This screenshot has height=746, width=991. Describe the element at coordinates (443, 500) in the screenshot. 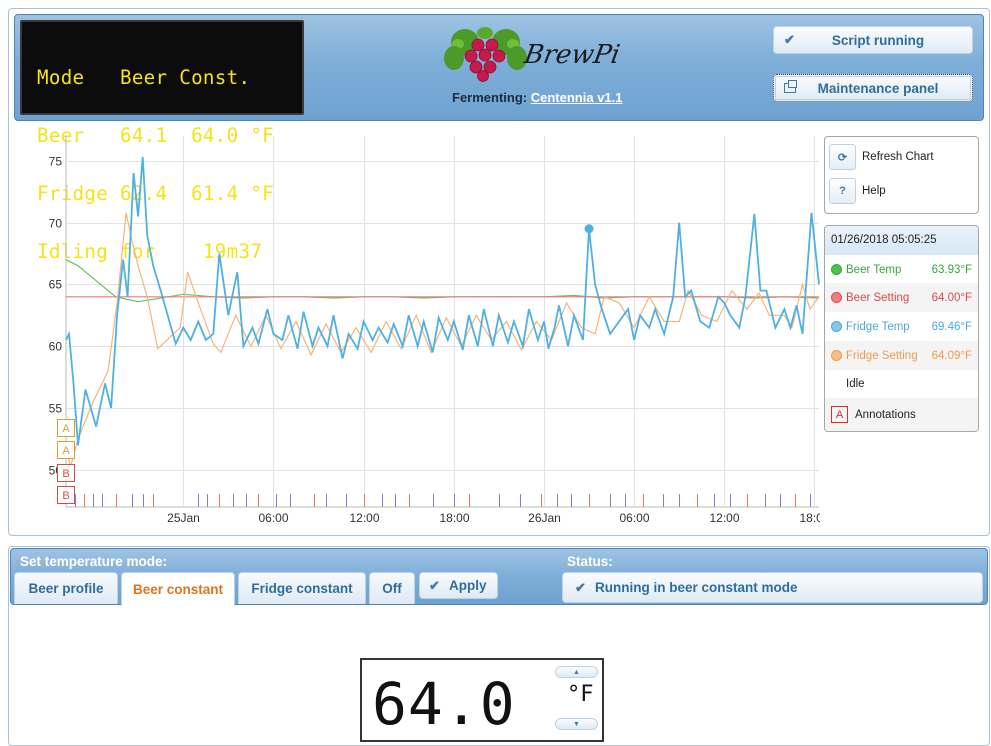

I see `annotation-ticks` at that location.